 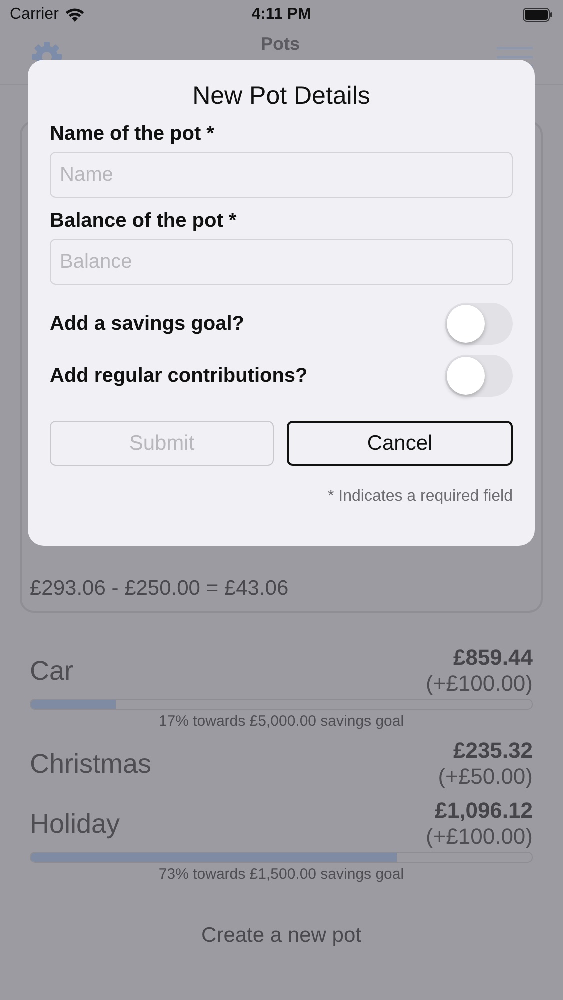 I want to click on status-time: 4:11 PM, so click(x=282, y=15).